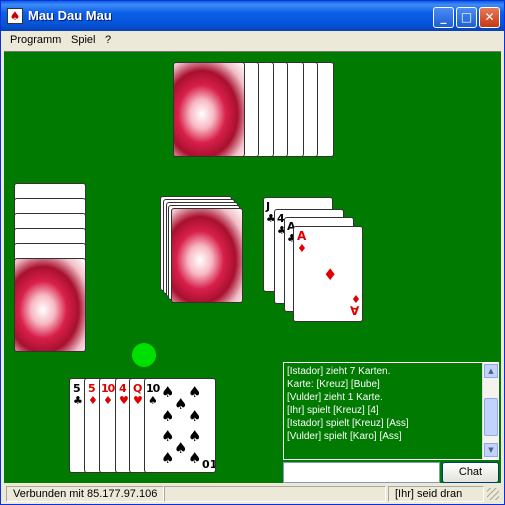 This screenshot has height=505, width=505. What do you see at coordinates (466, 17) in the screenshot?
I see `maximize-button: □` at bounding box center [466, 17].